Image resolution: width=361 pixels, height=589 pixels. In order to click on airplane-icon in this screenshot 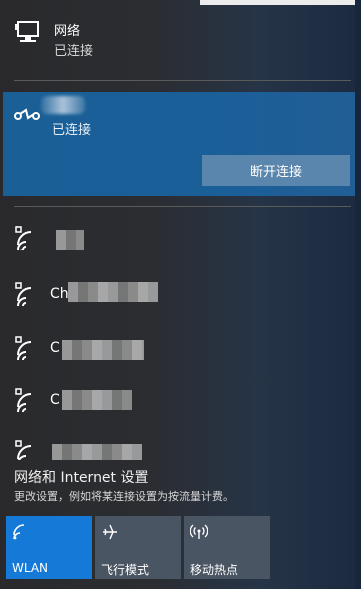, I will do `click(110, 532)`.